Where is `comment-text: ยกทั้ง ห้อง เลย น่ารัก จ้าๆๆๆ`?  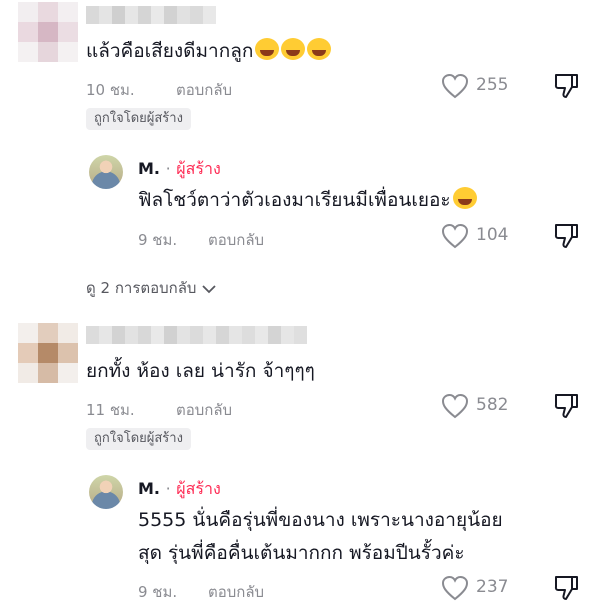 comment-text: ยกทั้ง ห้อง เลย น่ารัก จ้าๆๆๆ is located at coordinates (200, 371).